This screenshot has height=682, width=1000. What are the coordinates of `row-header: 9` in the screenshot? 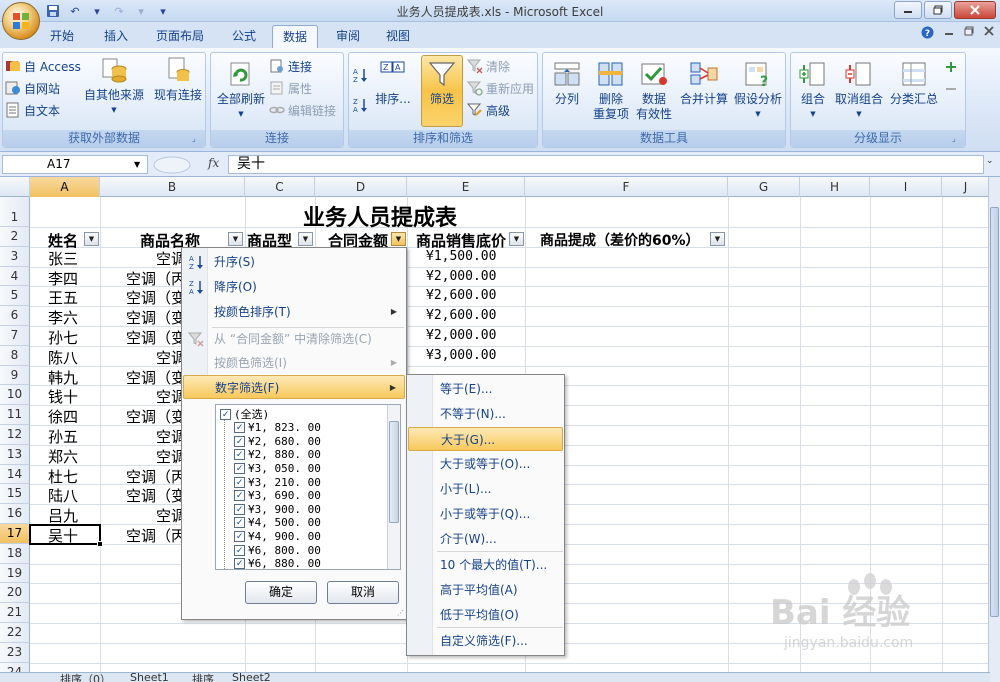 It's located at (15, 375).